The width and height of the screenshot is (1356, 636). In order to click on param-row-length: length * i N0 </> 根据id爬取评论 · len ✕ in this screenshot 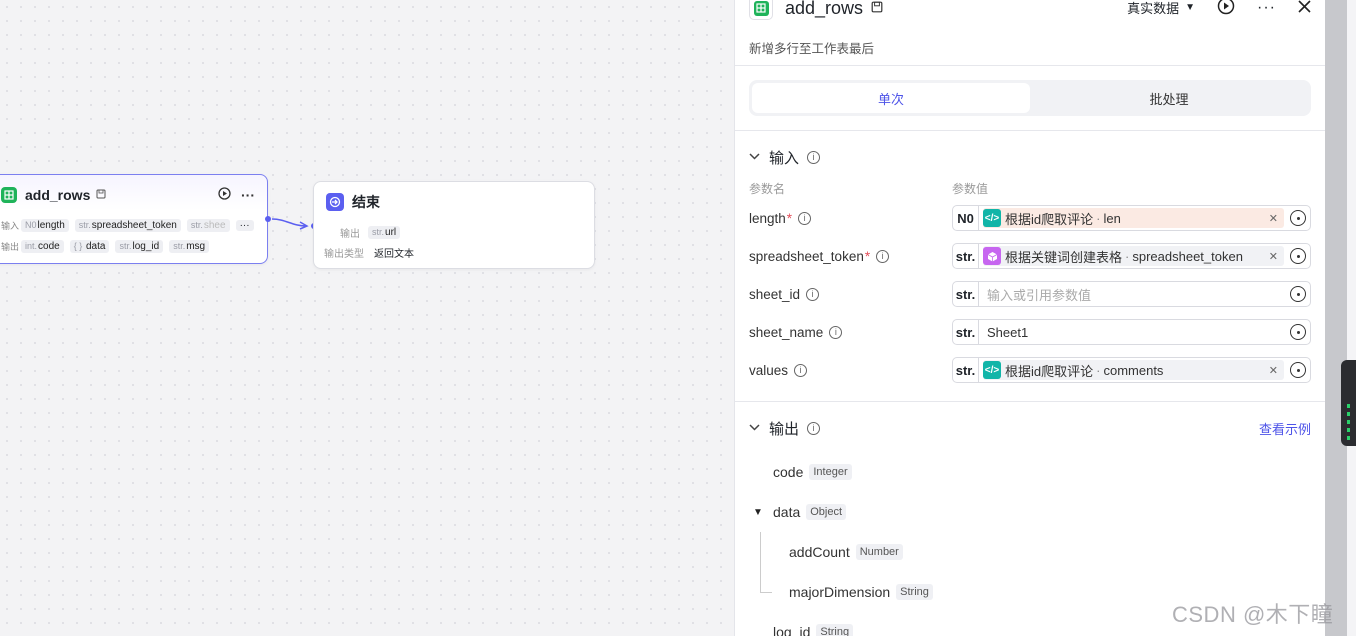, I will do `click(1030, 218)`.